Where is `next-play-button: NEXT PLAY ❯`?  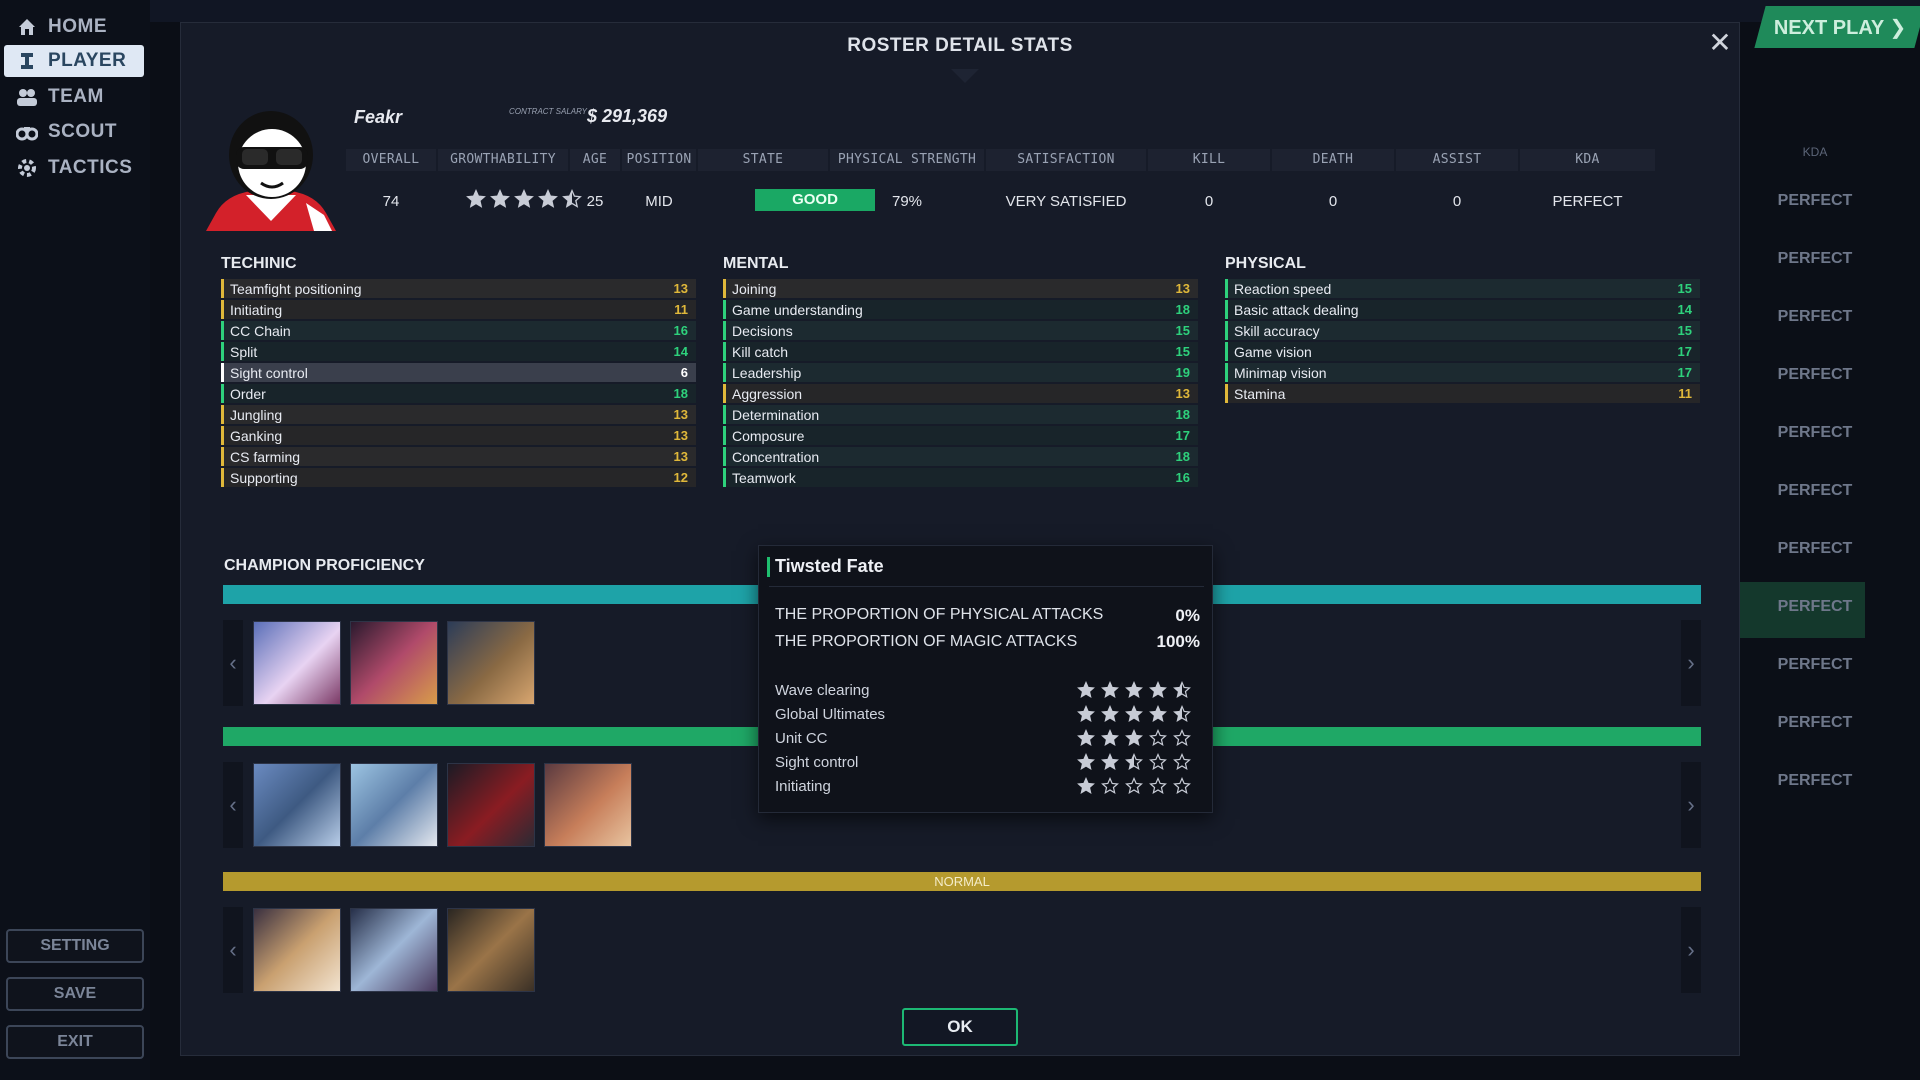
next-play-button: NEXT PLAY ❯ is located at coordinates (1837, 27).